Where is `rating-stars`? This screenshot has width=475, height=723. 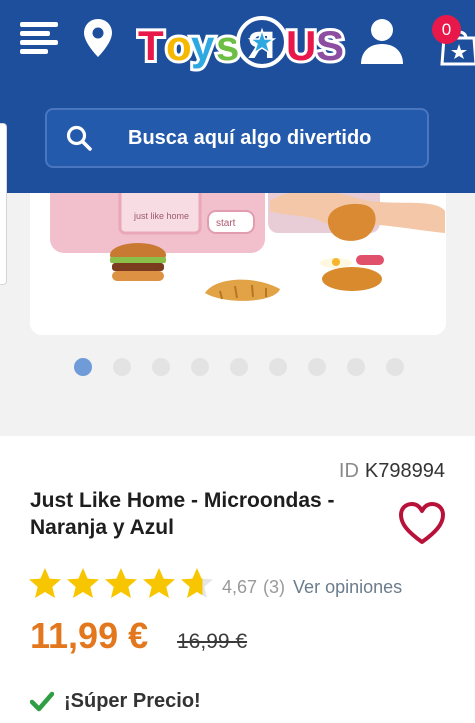
rating-stars is located at coordinates (121, 583).